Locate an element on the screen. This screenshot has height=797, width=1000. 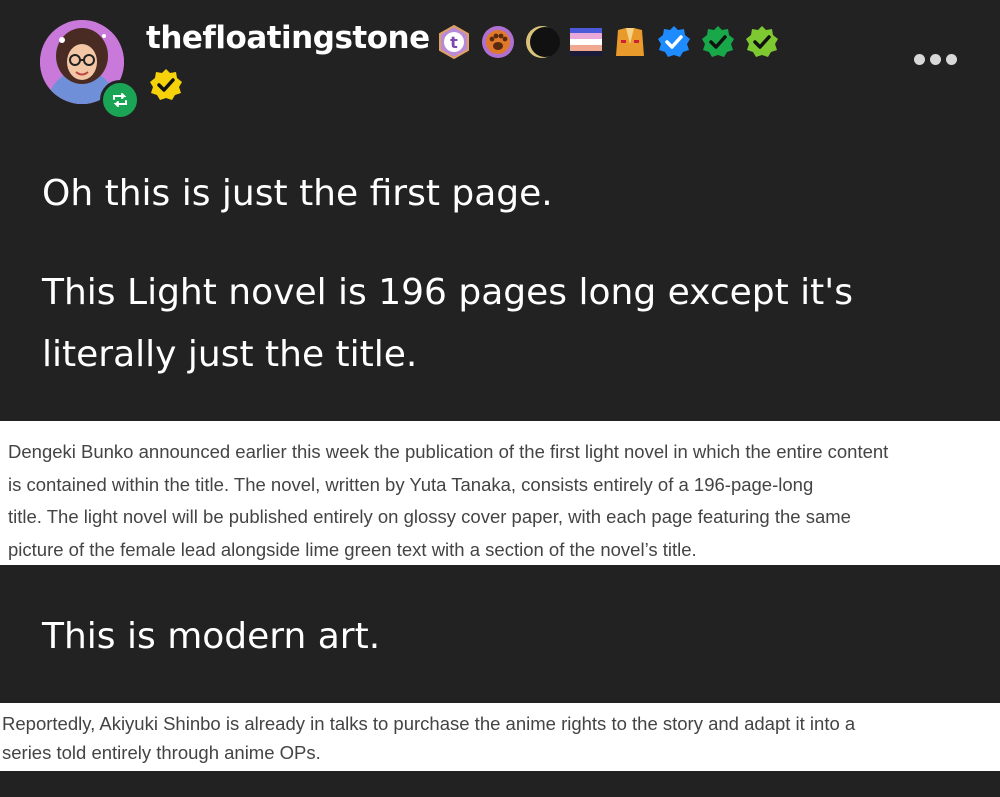
paw-badge-icon is located at coordinates (498, 42).